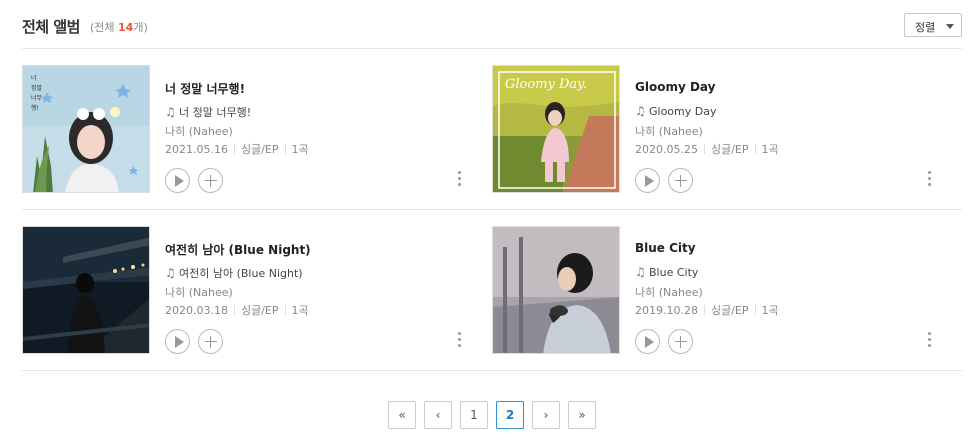 The width and height of the screenshot is (971, 445). What do you see at coordinates (238, 249) in the screenshot?
I see `album-title: 여전히 남아 (Blue Night)` at bounding box center [238, 249].